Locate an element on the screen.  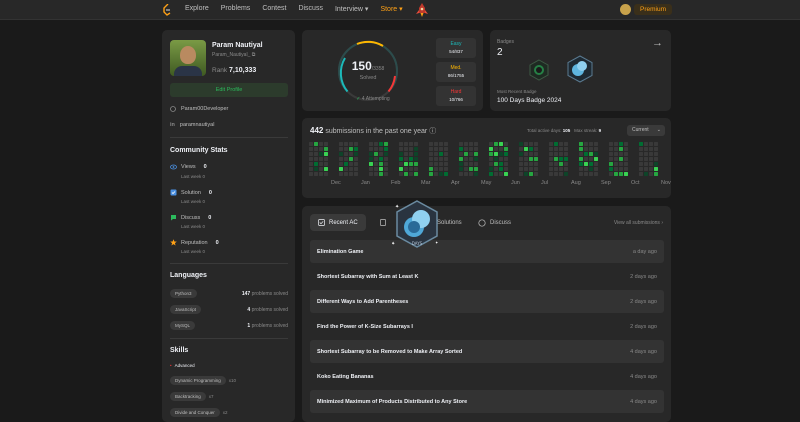
badge-50-days-icon is located at coordinates (539, 70).